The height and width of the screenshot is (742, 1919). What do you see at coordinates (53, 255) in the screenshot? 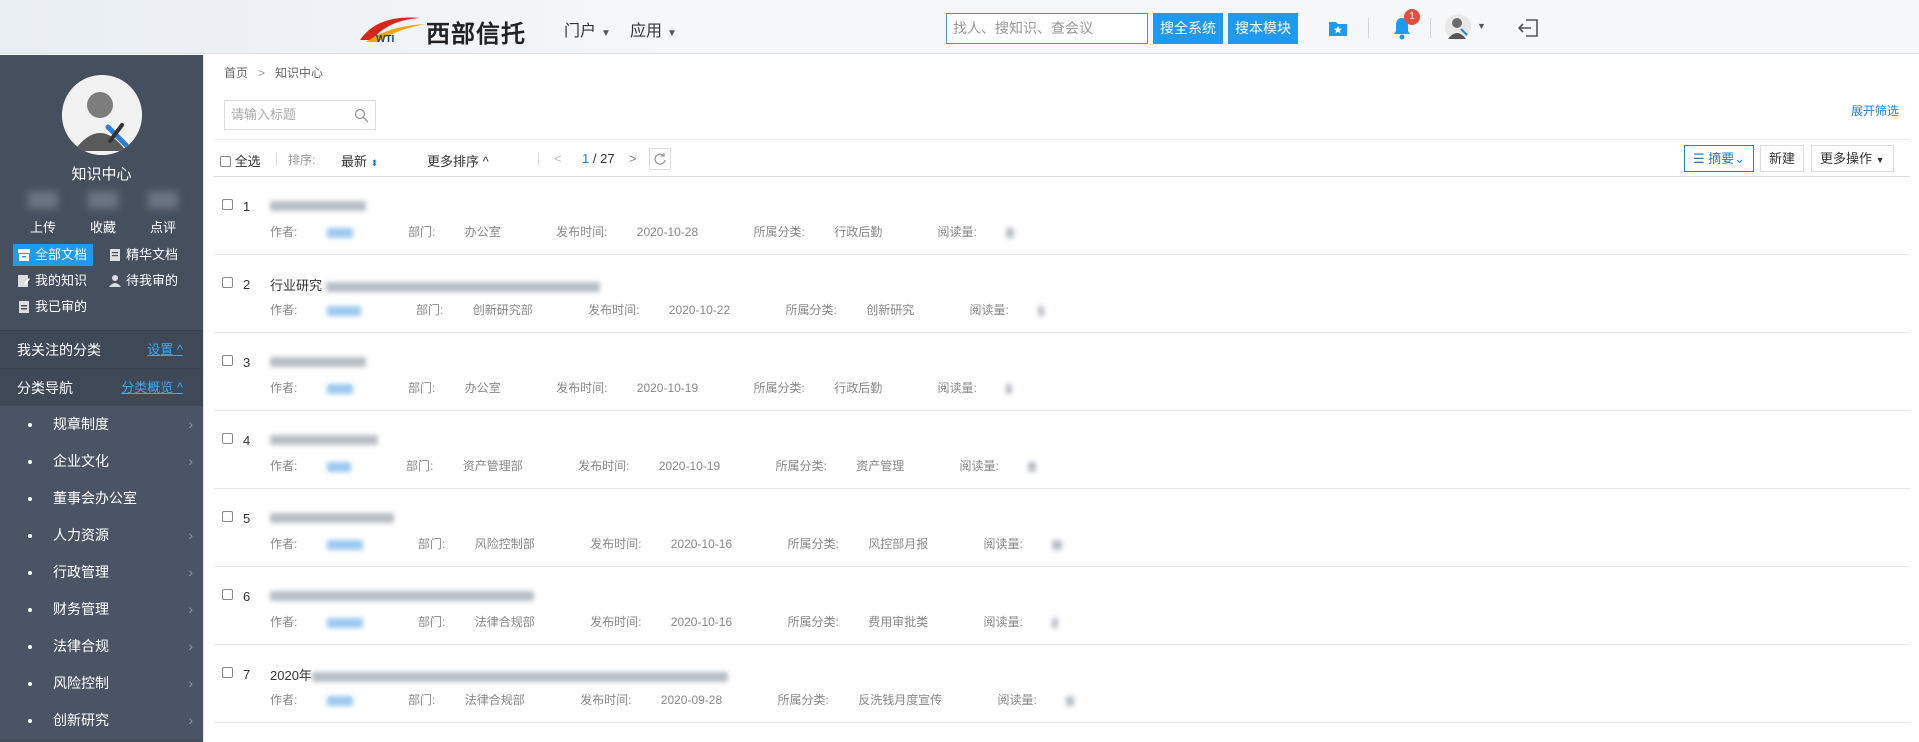
I see `sidebar-link-all-docs: 全部文档` at bounding box center [53, 255].